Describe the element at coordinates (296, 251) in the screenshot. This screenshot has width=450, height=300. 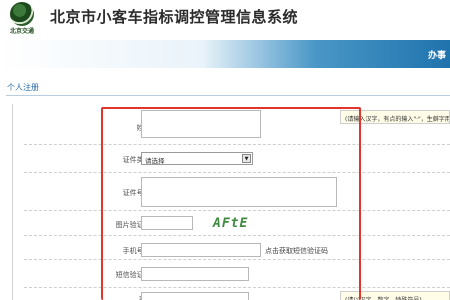
I see `get-sms-code-link: 点击获取短信验证码` at that location.